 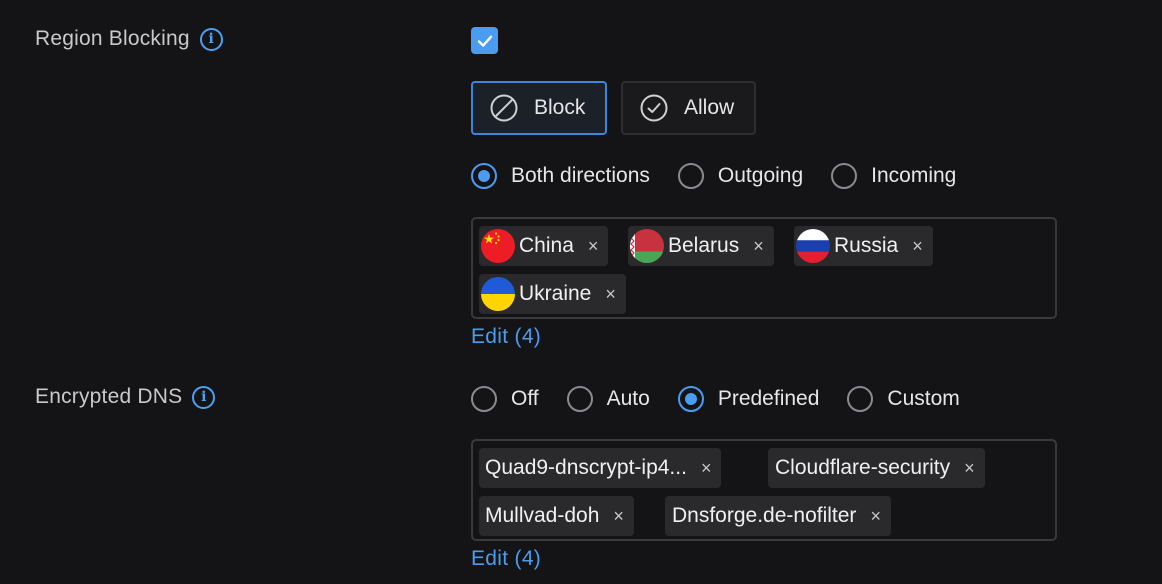 I want to click on chip-label: Ukraine, so click(x=555, y=293).